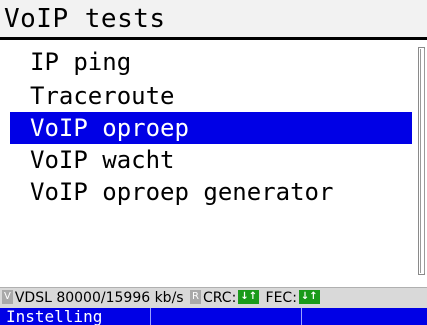 The width and height of the screenshot is (427, 325). I want to click on scrollbar-thumb, so click(422, 161).